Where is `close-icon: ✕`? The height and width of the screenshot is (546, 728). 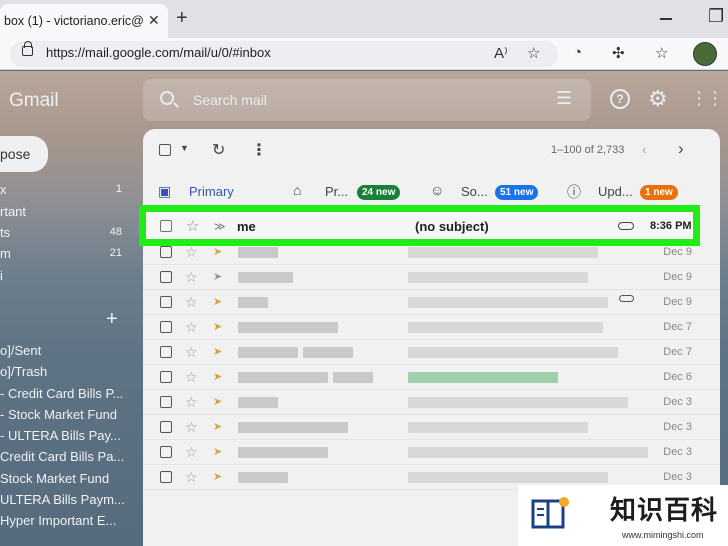
close-icon: ✕ is located at coordinates (154, 20).